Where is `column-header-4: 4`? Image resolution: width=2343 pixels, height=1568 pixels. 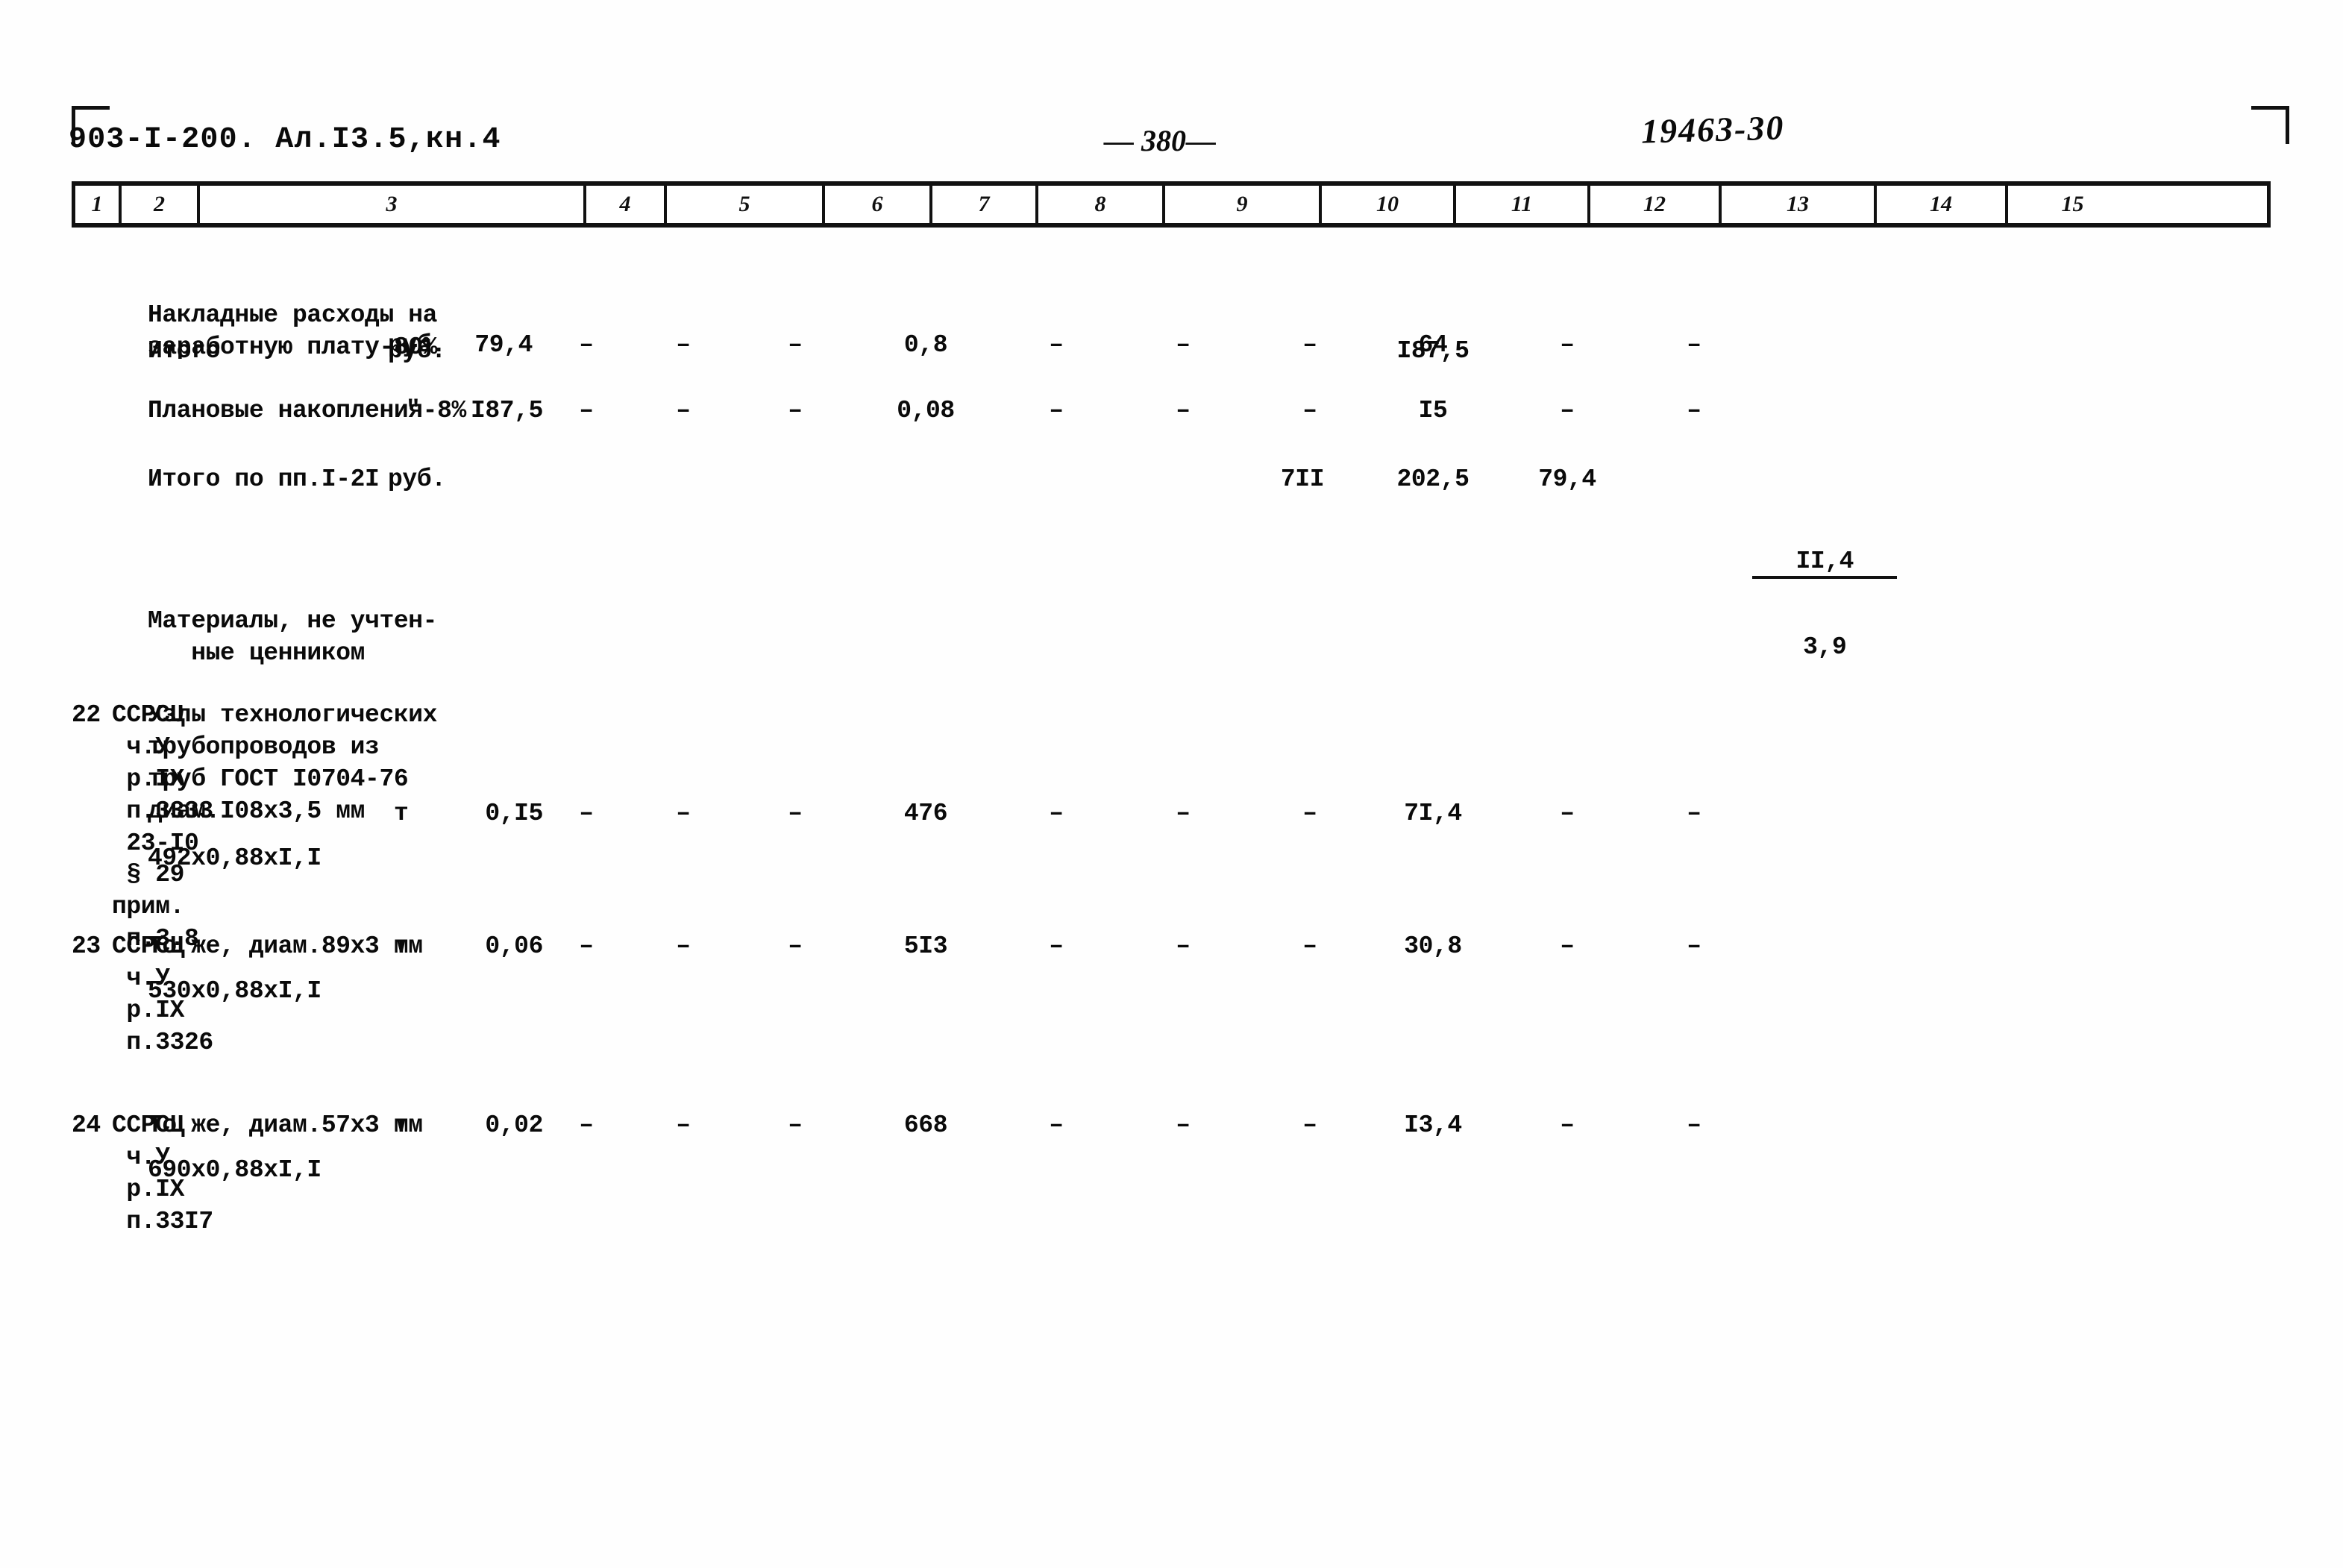 column-header-4: 4 is located at coordinates (626, 204).